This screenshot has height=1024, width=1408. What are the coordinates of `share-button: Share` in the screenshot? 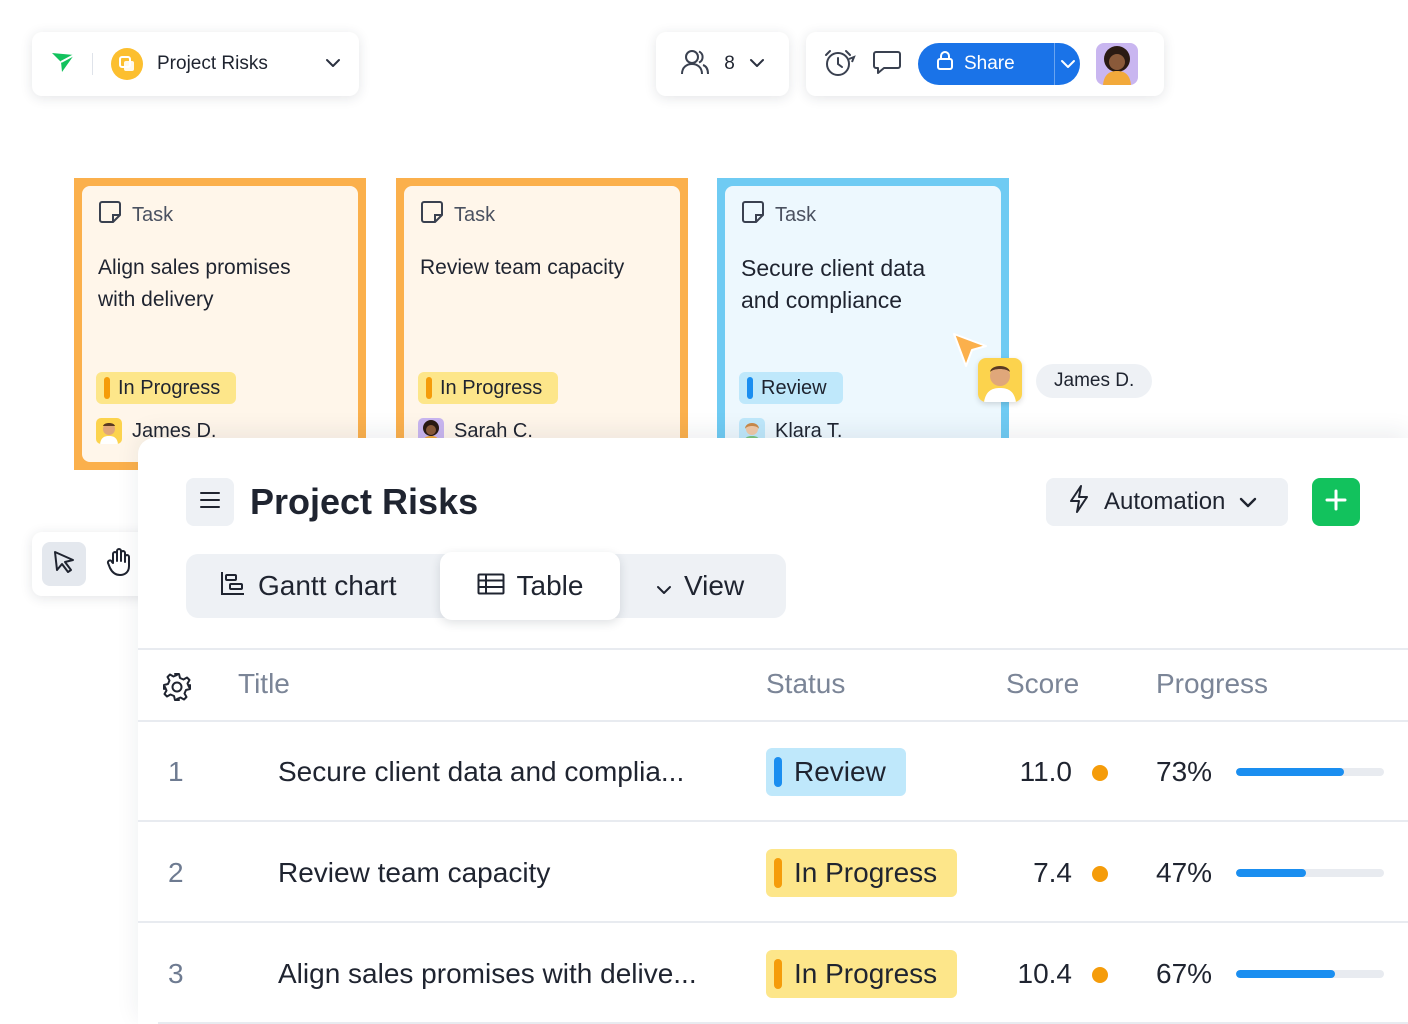 It's located at (999, 64).